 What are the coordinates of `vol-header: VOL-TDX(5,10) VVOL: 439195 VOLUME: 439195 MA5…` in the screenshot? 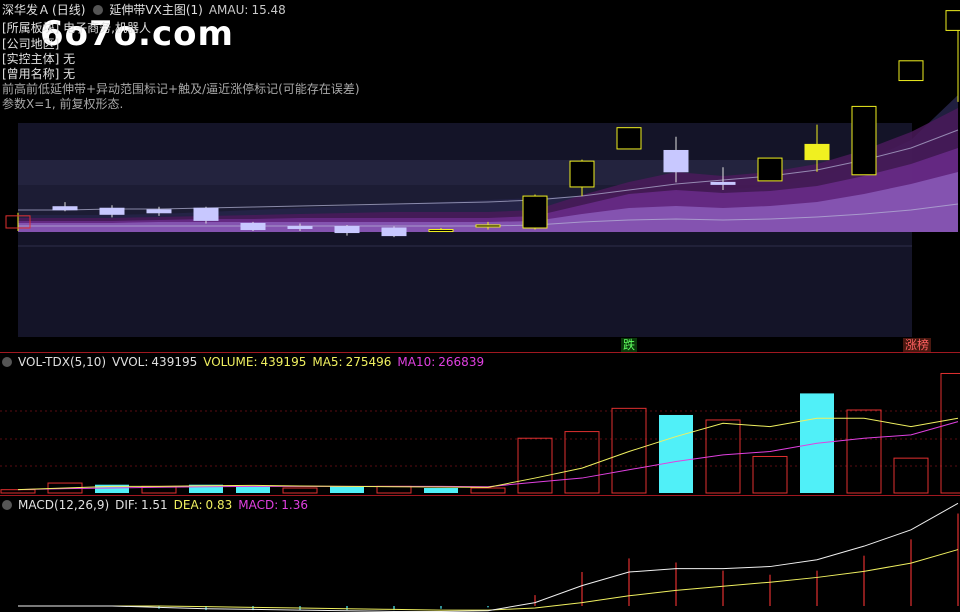 It's located at (246, 362).